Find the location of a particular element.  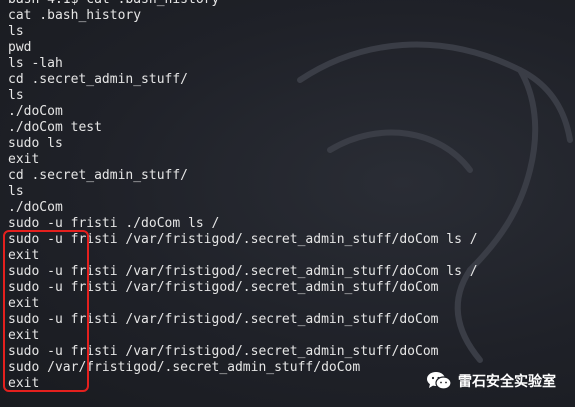

terminal-line: bash-4.1$ cat .bash_history is located at coordinates (243, 4).